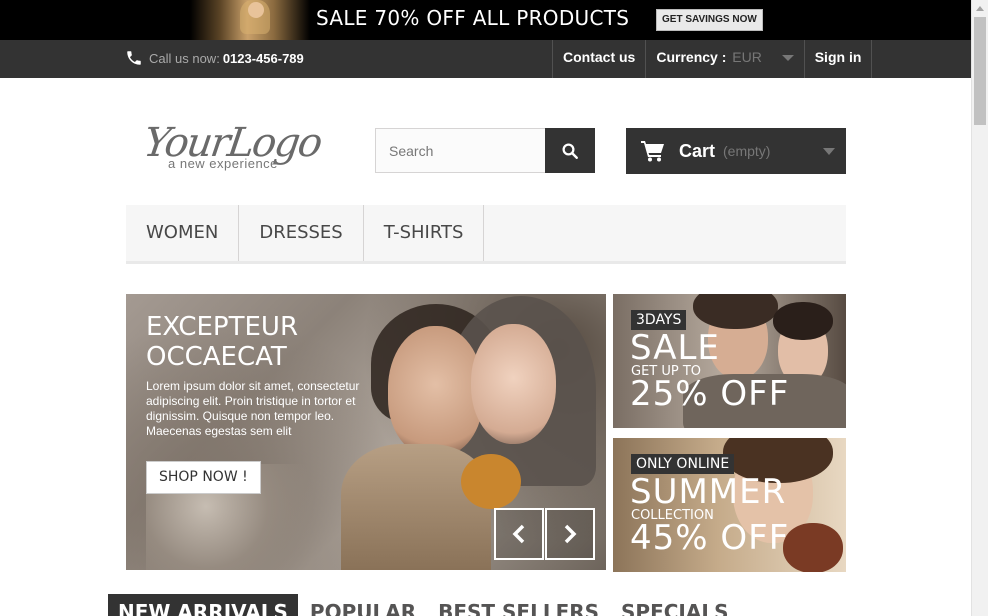 The image size is (988, 616). I want to click on promo-block-summer: ONLY ONLINE SUMMER COLLECTION 45% OFF, so click(729, 505).